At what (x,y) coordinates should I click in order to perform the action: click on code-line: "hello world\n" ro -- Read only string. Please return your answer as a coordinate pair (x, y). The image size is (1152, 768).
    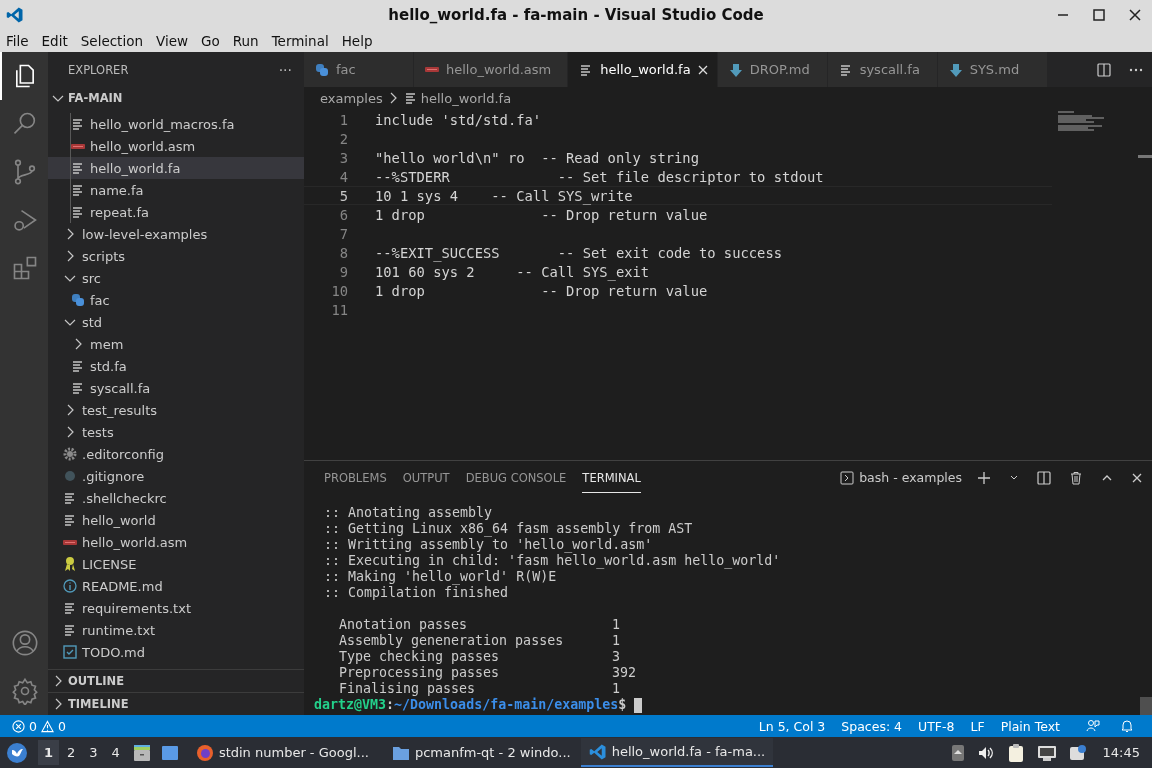
    Looking at the image, I should click on (537, 157).